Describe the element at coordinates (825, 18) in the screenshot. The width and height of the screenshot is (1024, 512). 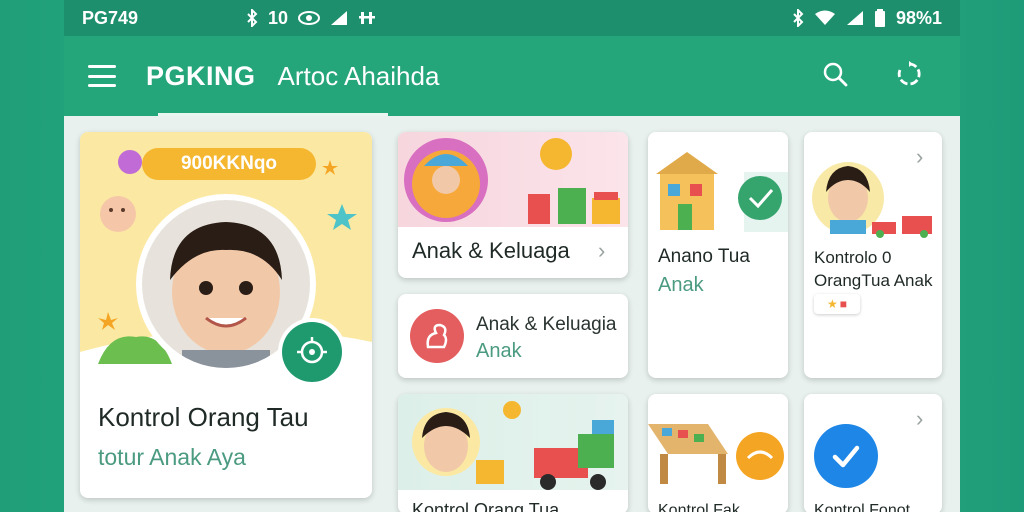
I see `wifi-icon` at that location.